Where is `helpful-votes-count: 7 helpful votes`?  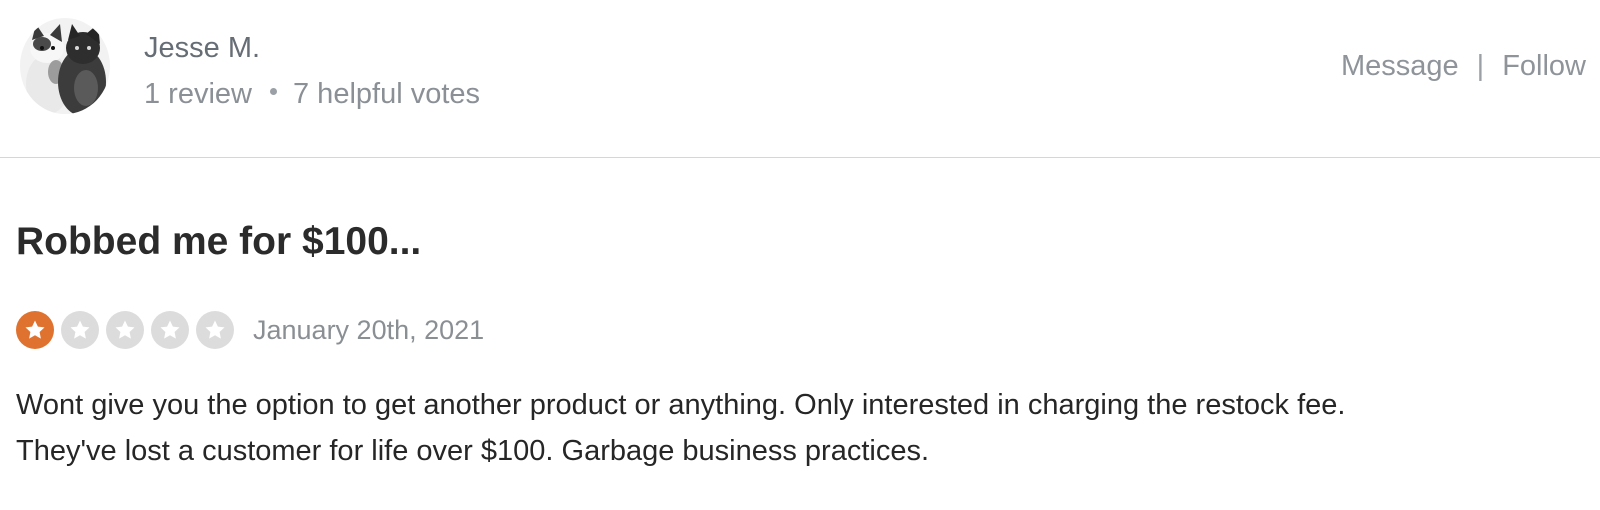
helpful-votes-count: 7 helpful votes is located at coordinates (387, 94).